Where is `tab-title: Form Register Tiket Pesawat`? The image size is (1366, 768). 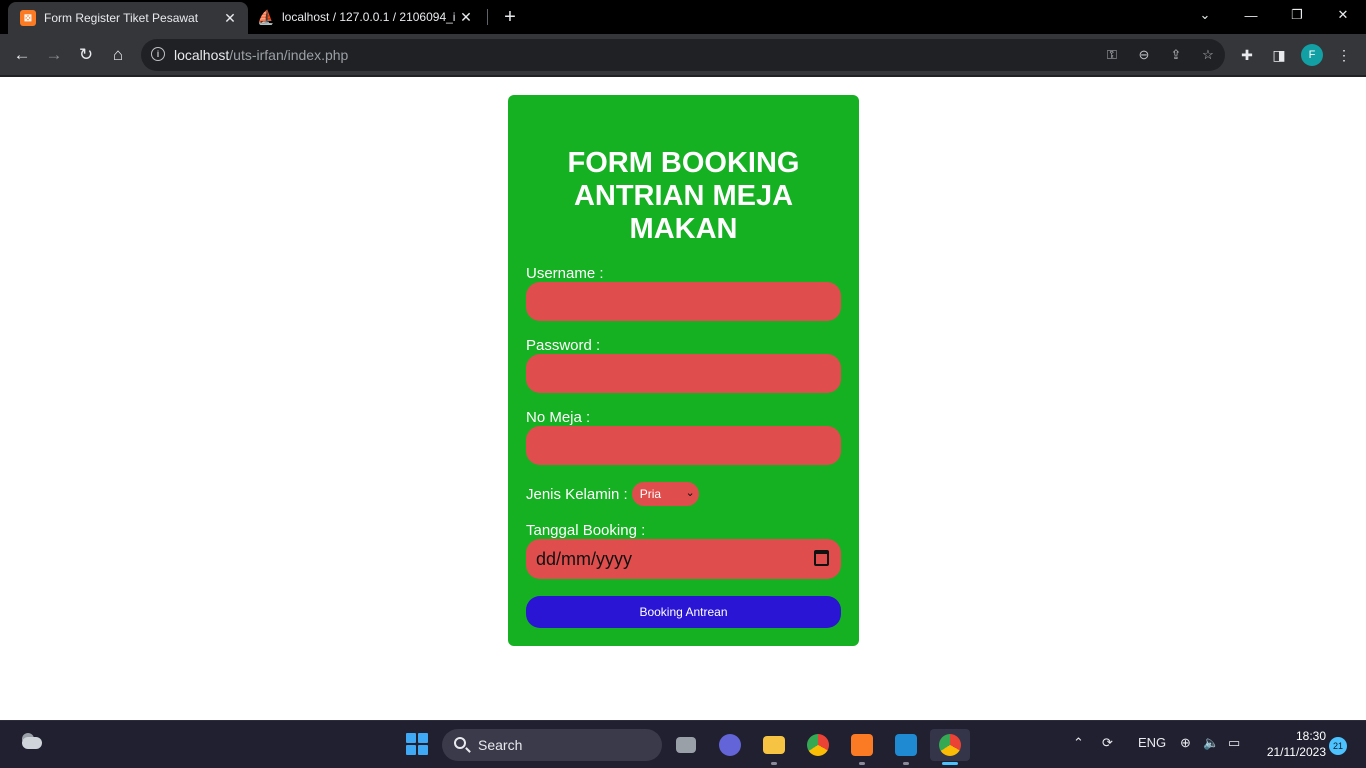
tab-title: Form Register Tiket Pesawat is located at coordinates (121, 18).